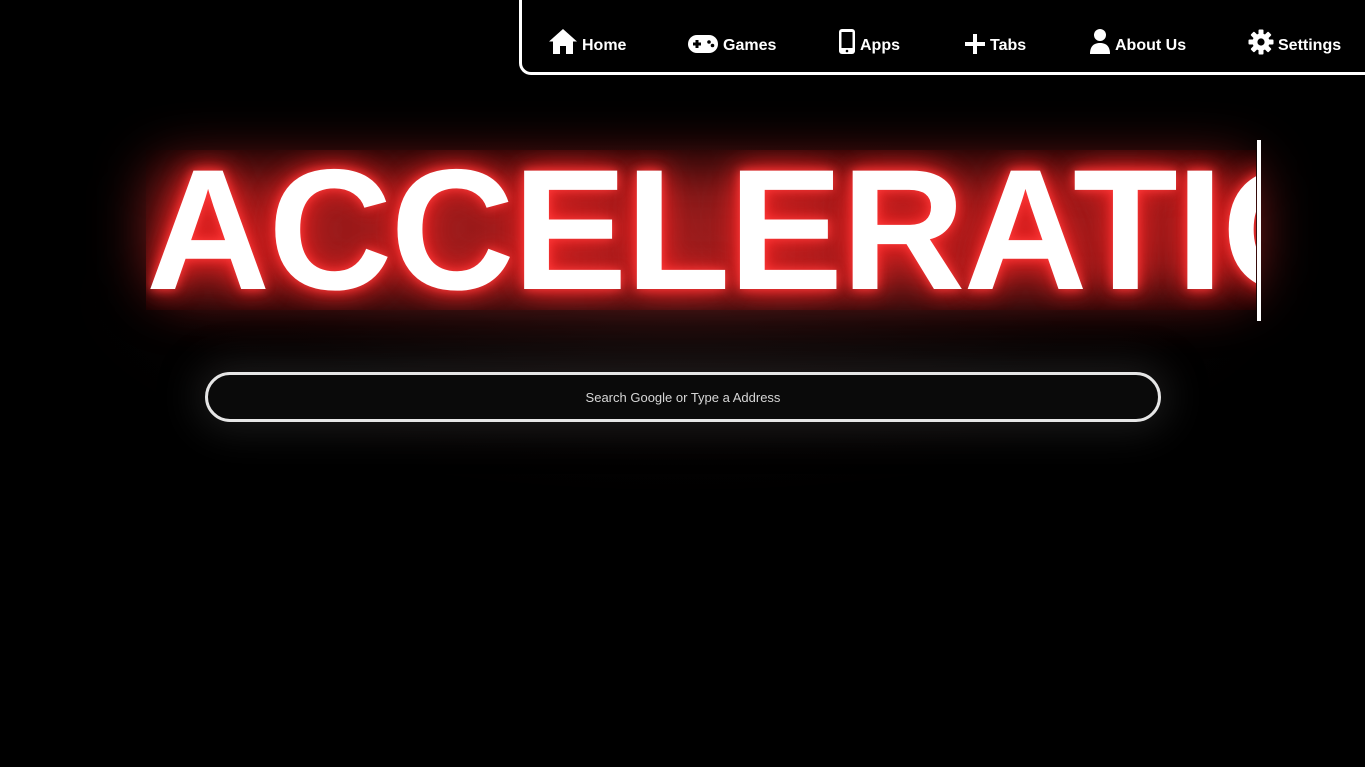  I want to click on nav-settings: Settings, so click(1294, 38).